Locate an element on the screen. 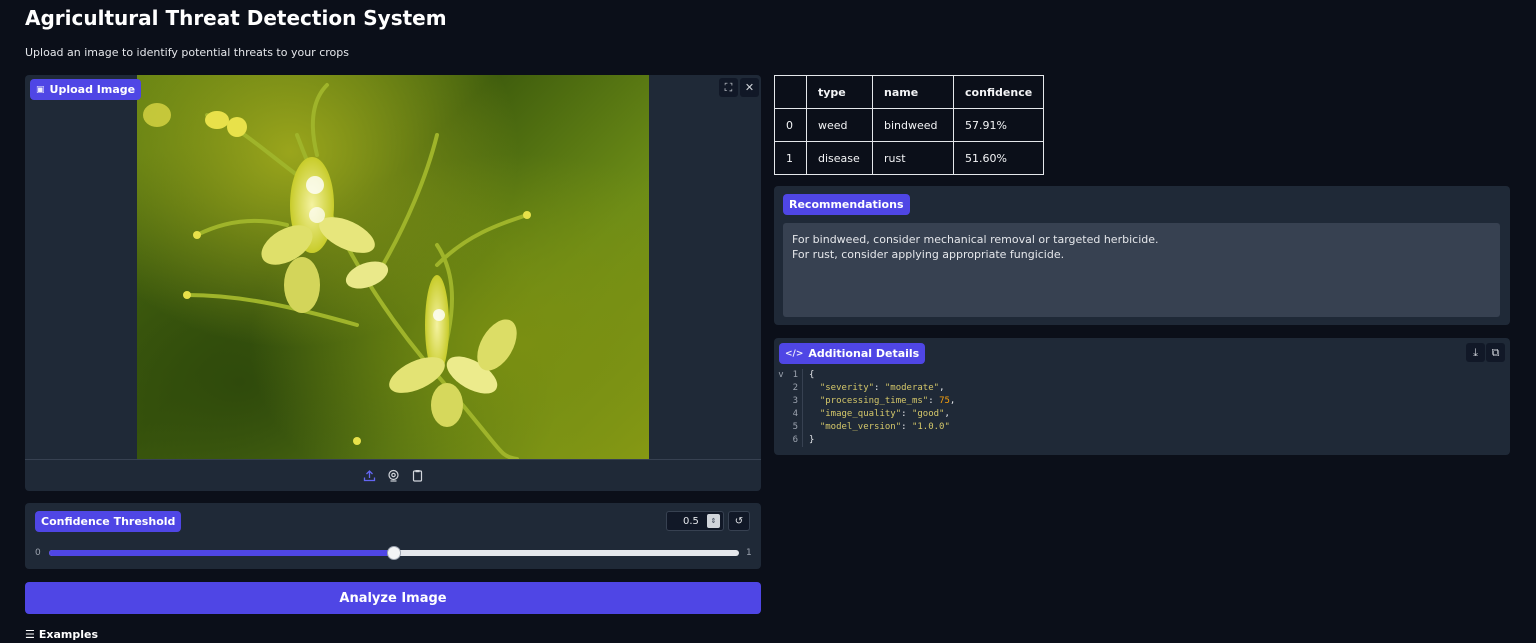 The width and height of the screenshot is (1536, 643). code-token: "severity" is located at coordinates (847, 388).